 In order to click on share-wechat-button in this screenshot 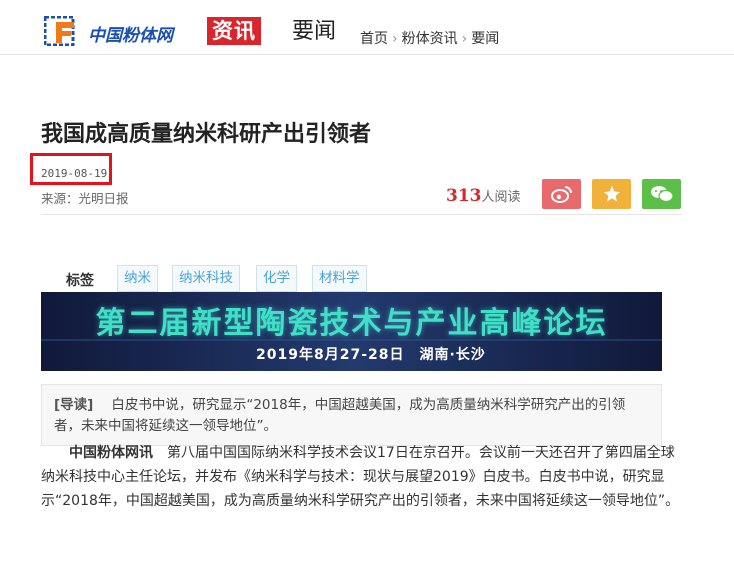, I will do `click(661, 194)`.